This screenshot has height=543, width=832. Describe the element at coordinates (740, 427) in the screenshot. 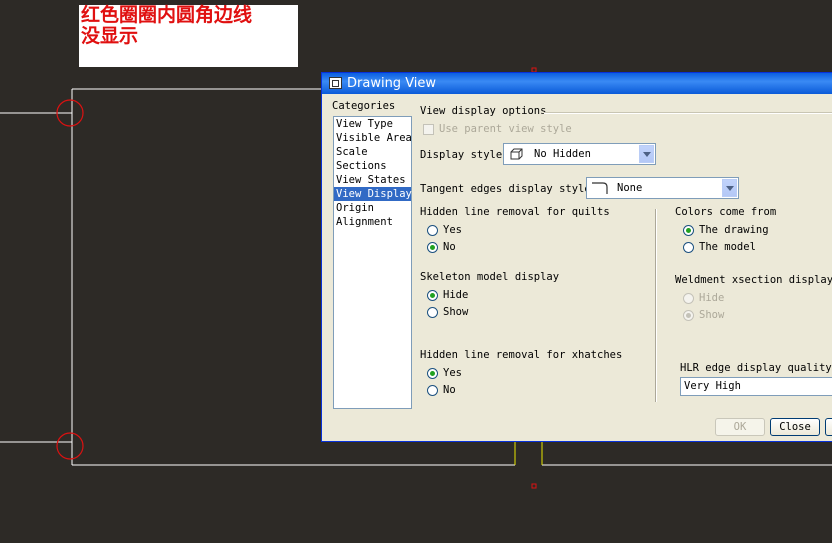

I see `ok-button: OK` at that location.